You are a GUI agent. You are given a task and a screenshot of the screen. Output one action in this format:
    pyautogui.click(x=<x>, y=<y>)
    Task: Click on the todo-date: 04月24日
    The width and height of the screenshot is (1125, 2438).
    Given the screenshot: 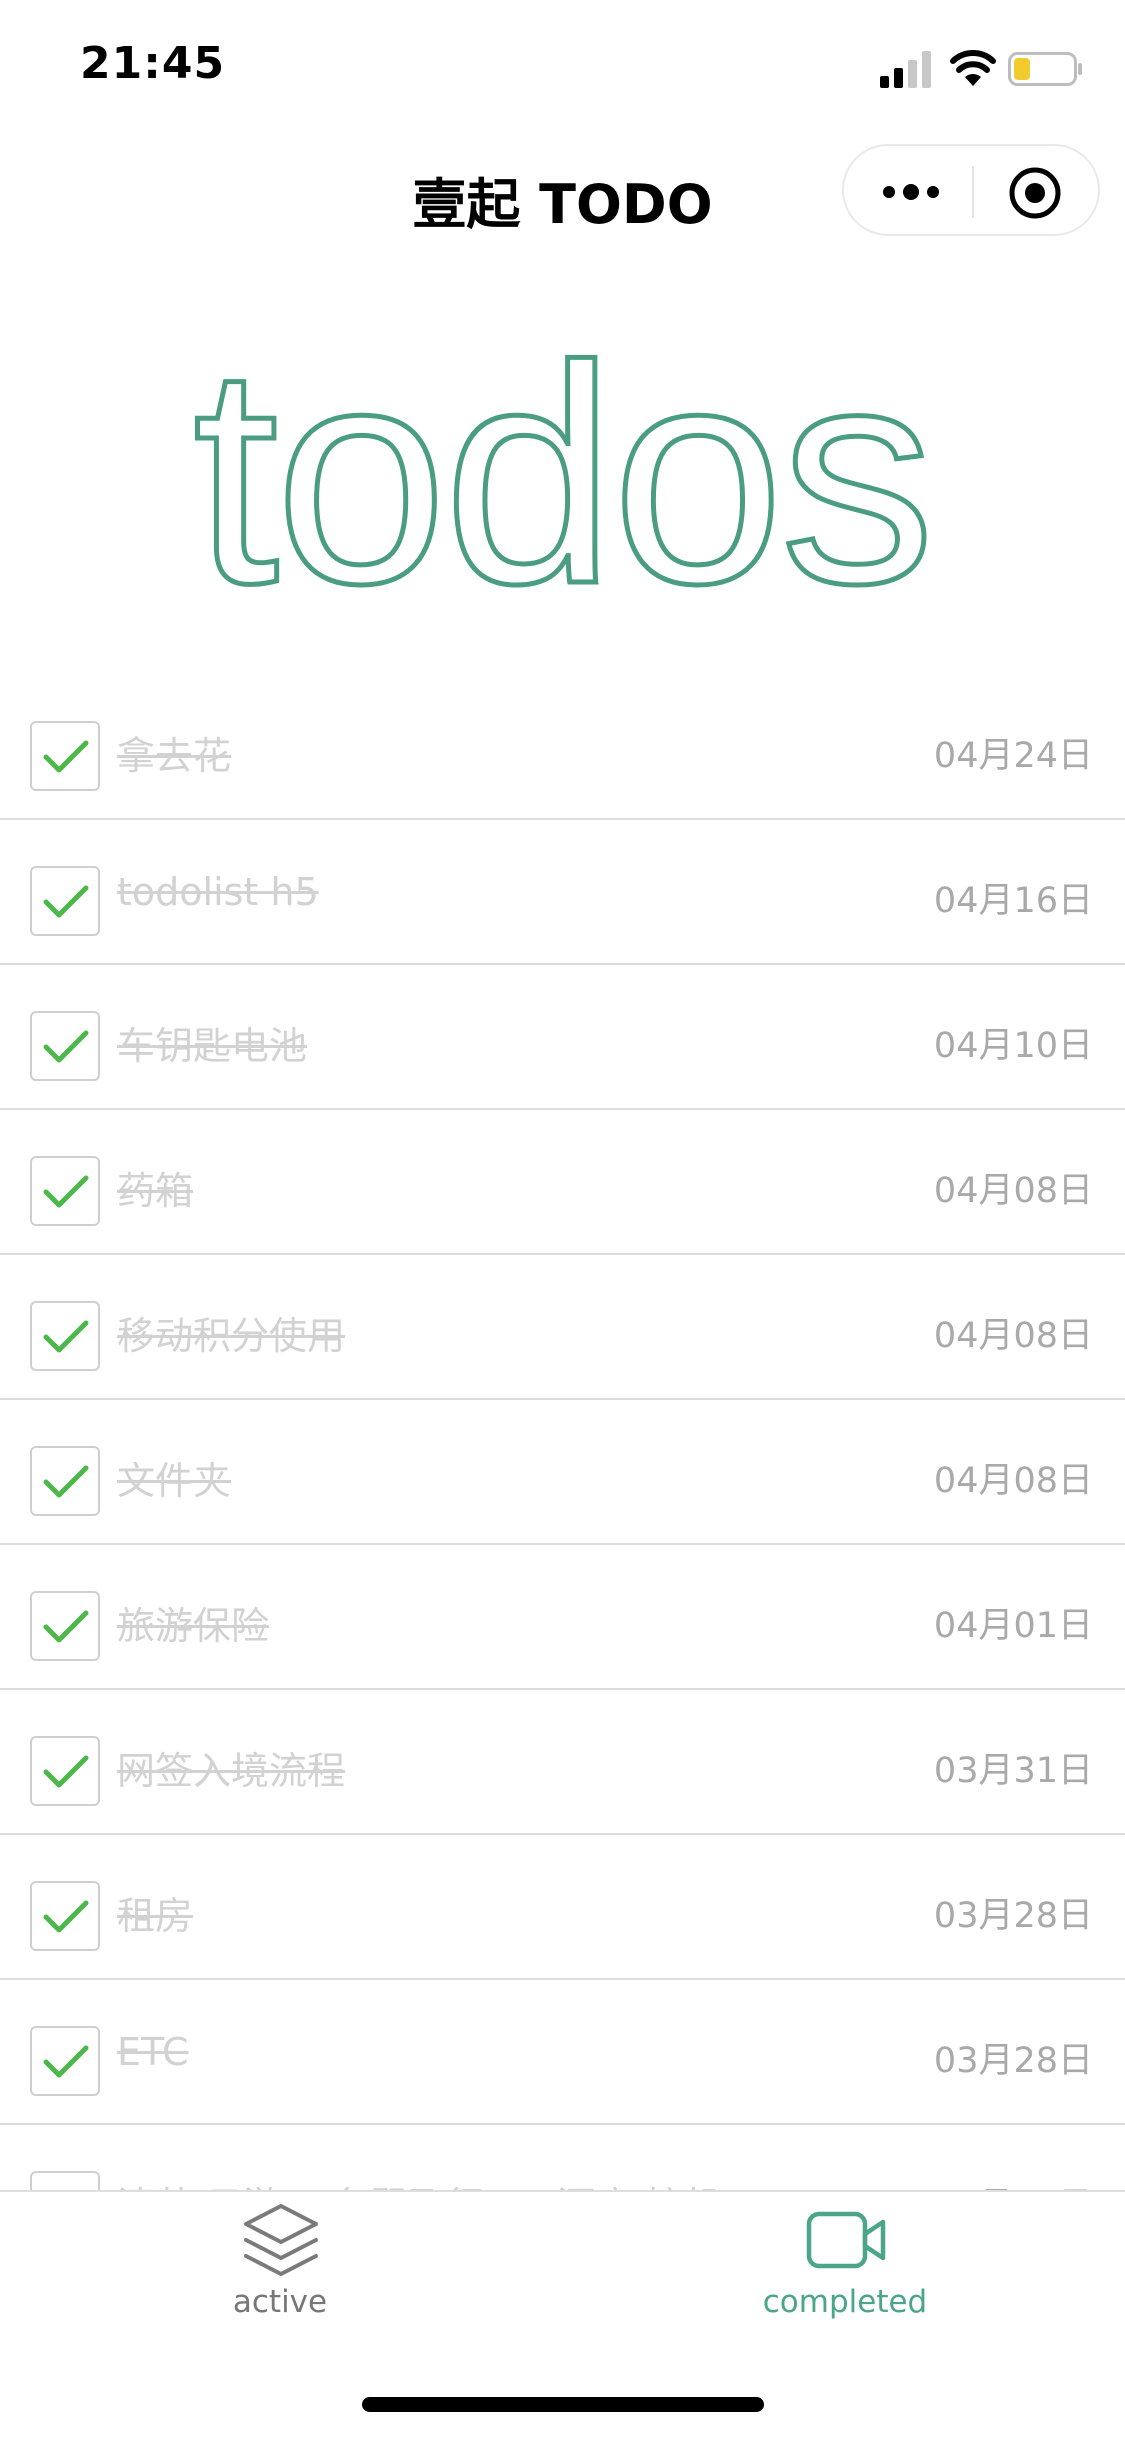 What is the action you would take?
    pyautogui.click(x=1013, y=756)
    